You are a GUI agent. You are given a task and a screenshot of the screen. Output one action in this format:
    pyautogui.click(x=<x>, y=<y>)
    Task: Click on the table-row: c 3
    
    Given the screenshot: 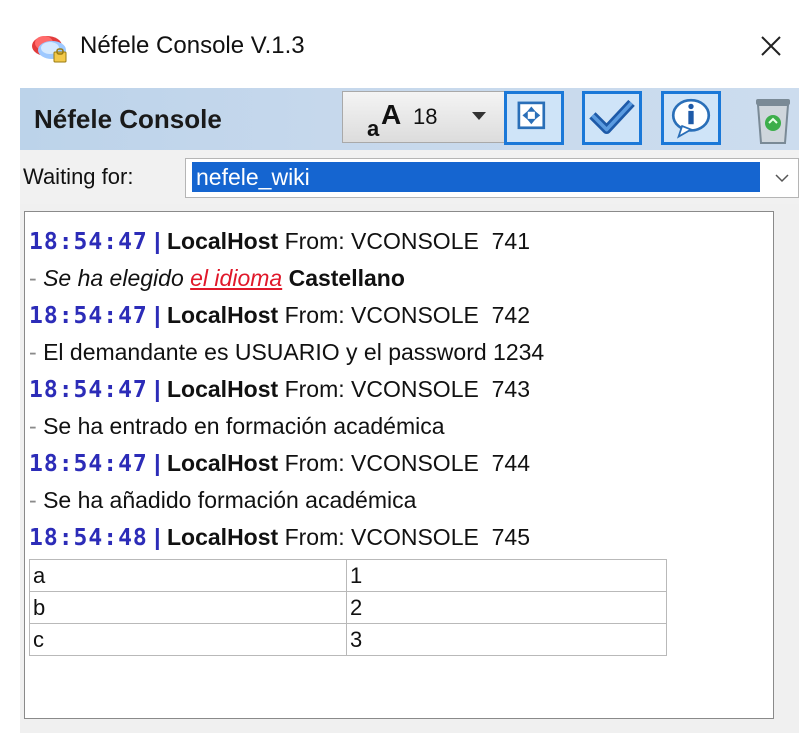 What is the action you would take?
    pyautogui.click(x=348, y=639)
    